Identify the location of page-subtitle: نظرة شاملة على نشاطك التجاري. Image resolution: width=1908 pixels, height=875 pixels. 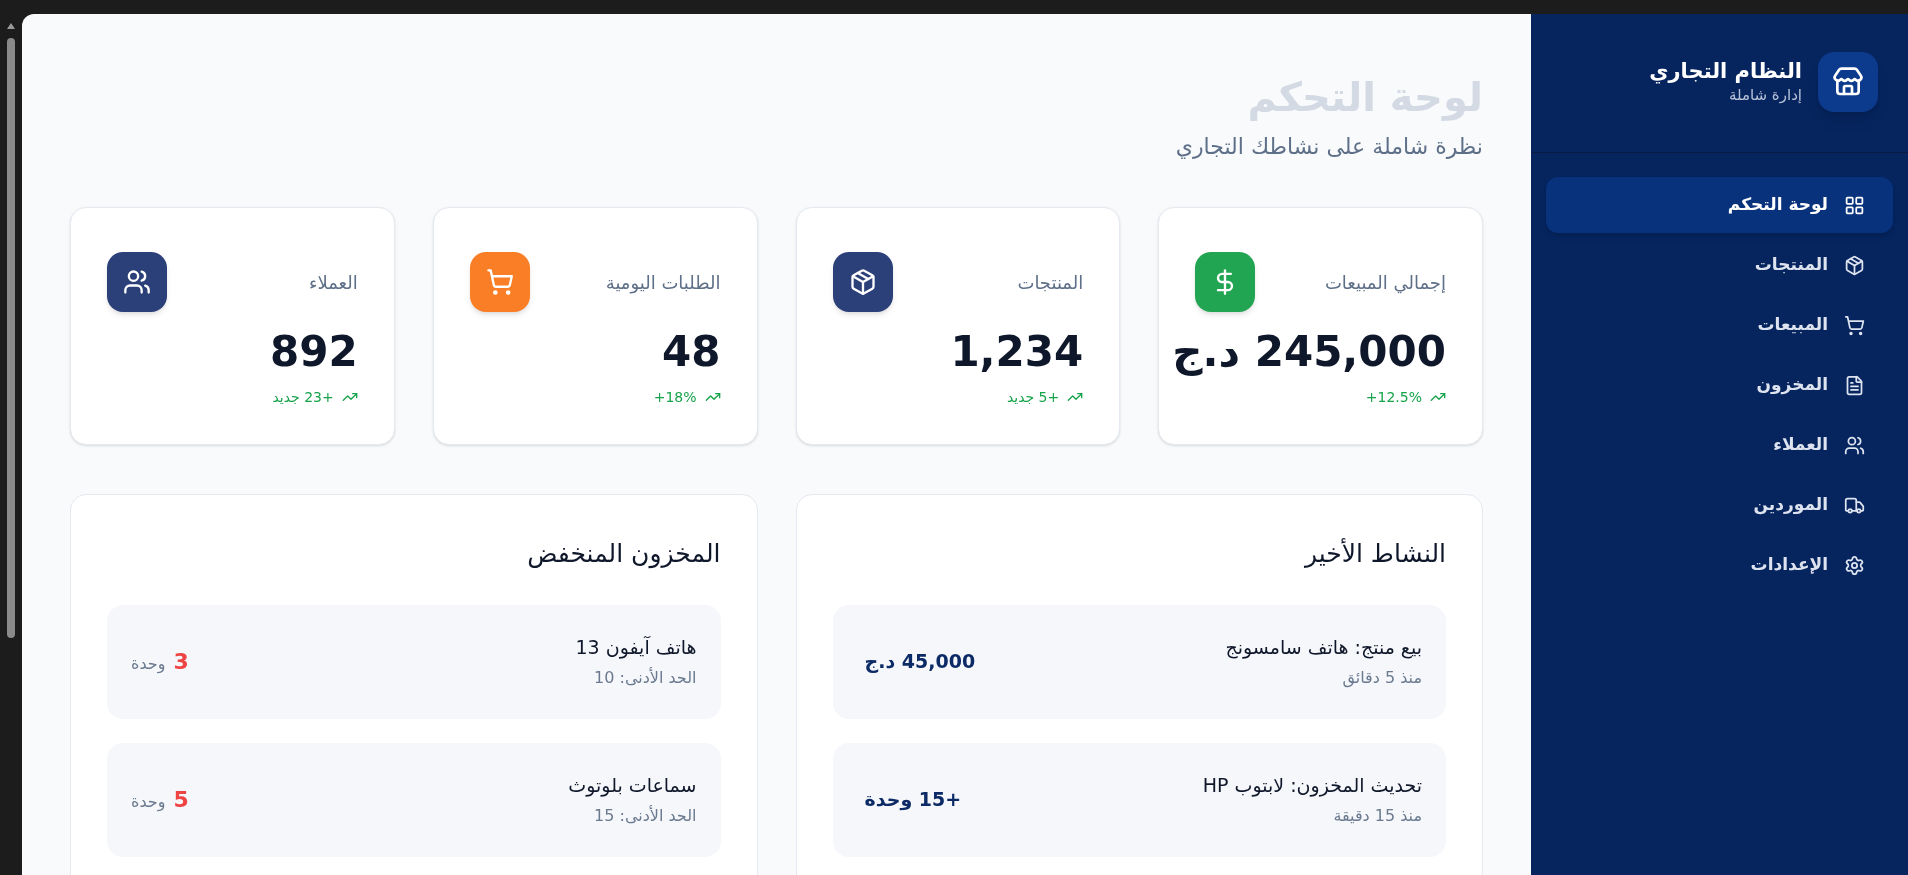
(1329, 147).